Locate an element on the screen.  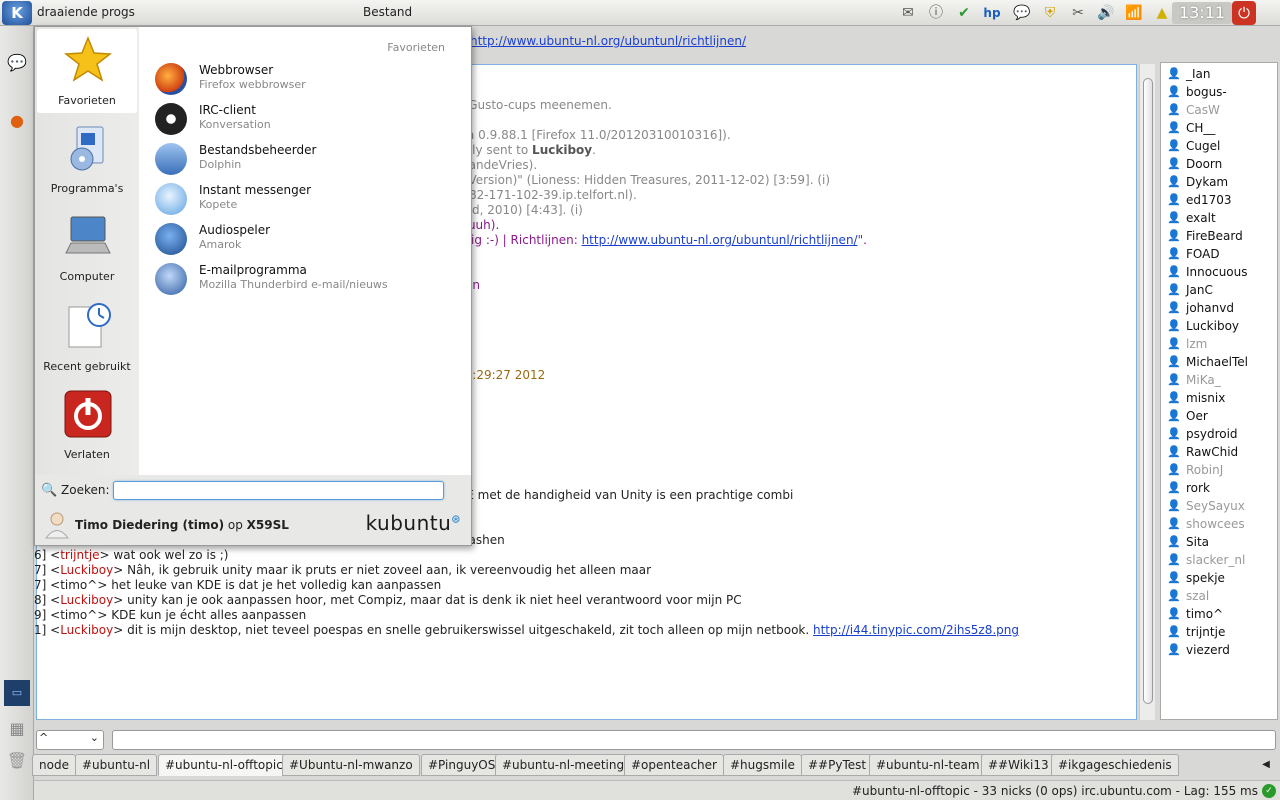
nick-list-item: 👤 Dykam is located at coordinates (1219, 182).